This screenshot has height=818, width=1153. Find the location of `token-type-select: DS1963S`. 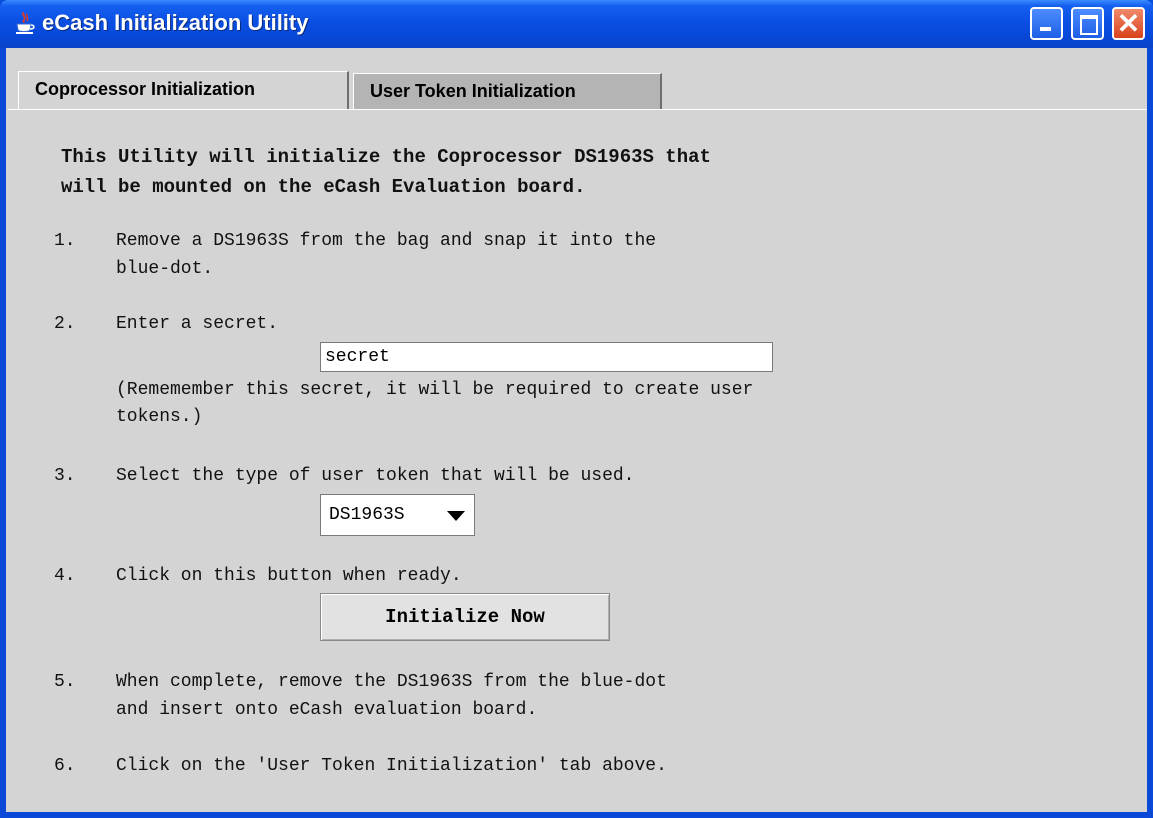

token-type-select: DS1963S is located at coordinates (397, 515).